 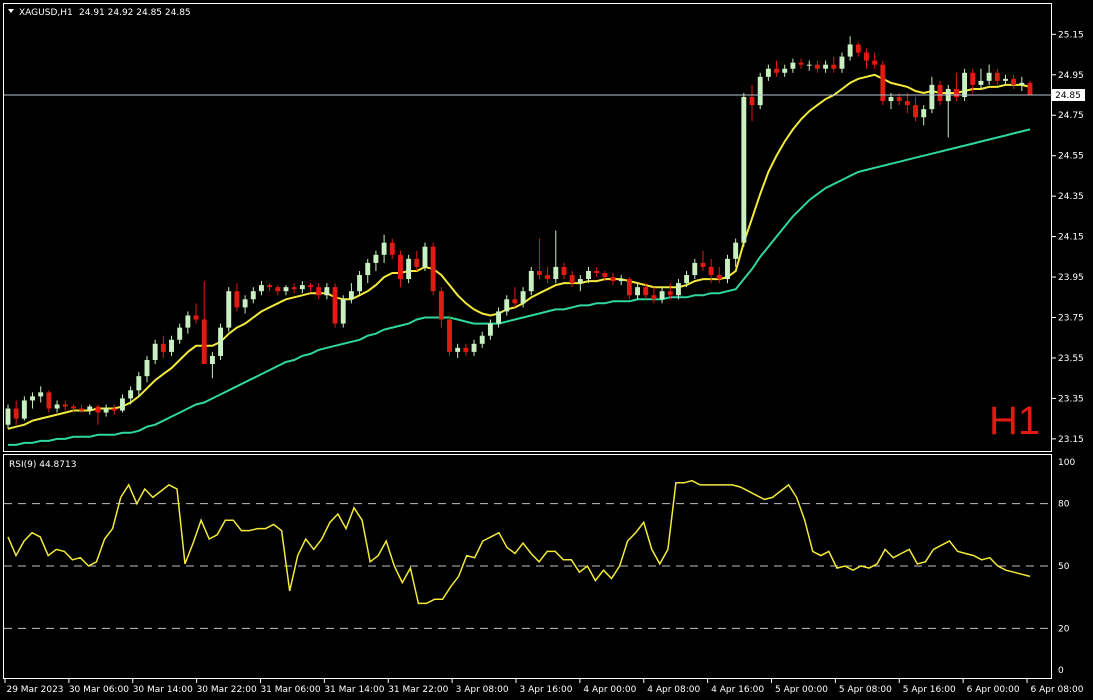 I want to click on time-tick-label: 31 Mar 06:00, so click(x=290, y=690).